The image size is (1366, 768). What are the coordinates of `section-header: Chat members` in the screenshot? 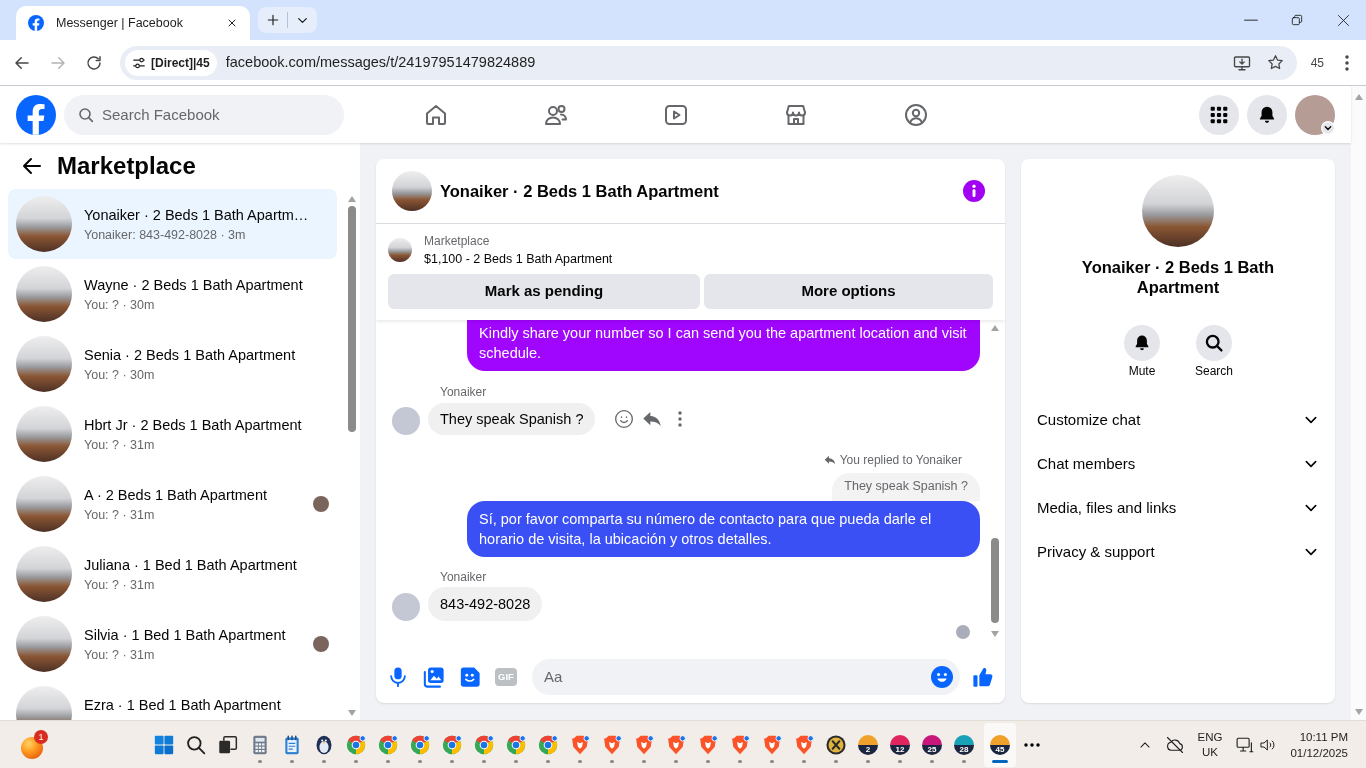 It's located at (1178, 464).